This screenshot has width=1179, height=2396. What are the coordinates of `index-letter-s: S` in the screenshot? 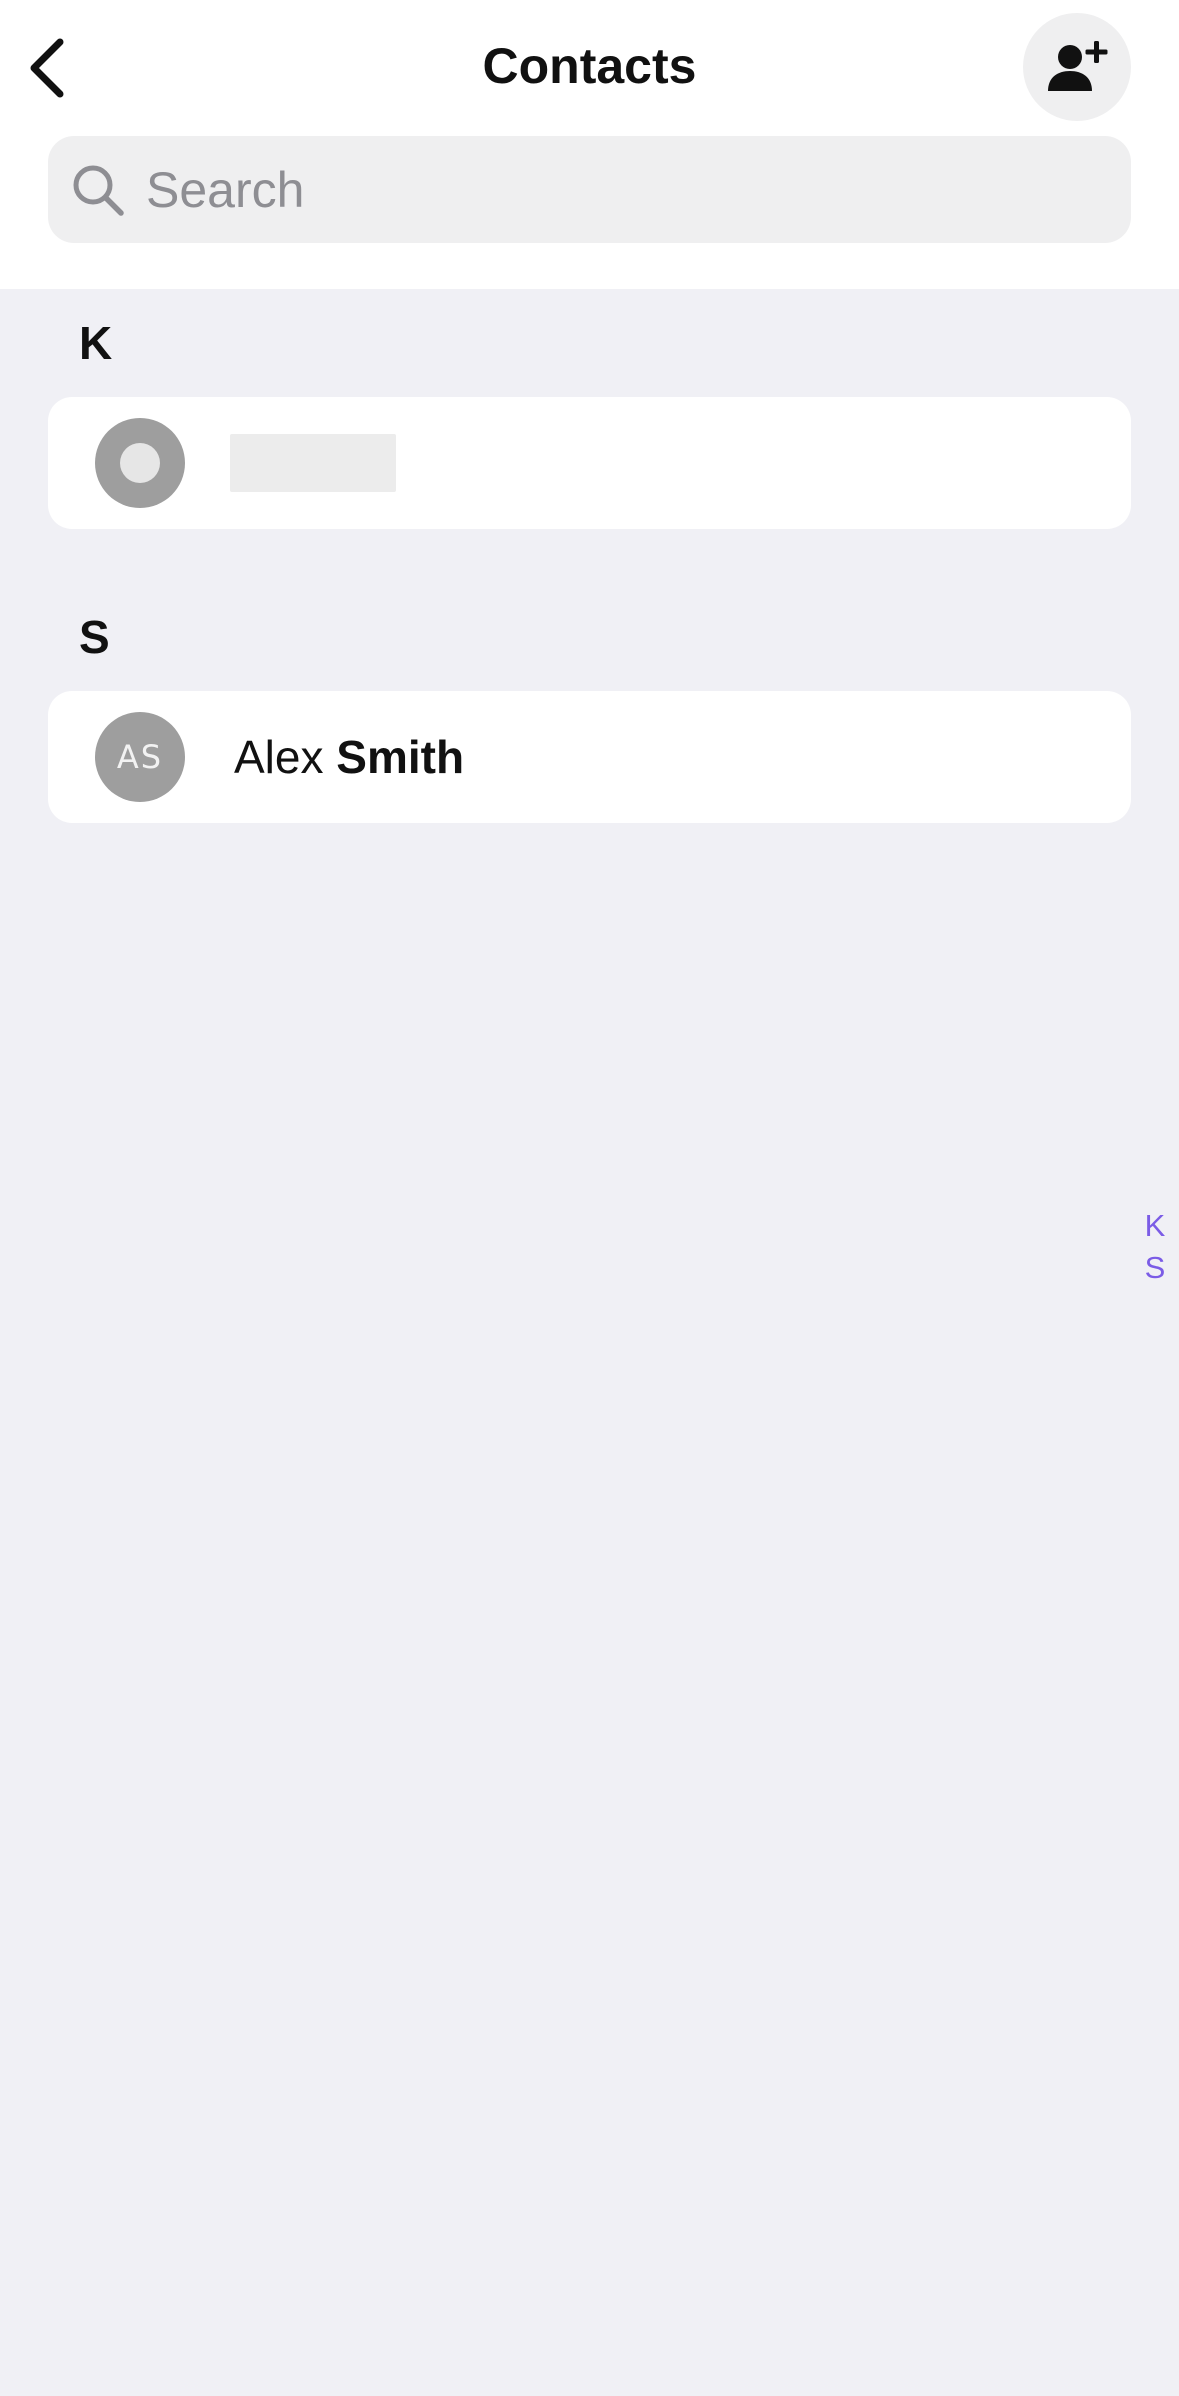 It's located at (1155, 1268).